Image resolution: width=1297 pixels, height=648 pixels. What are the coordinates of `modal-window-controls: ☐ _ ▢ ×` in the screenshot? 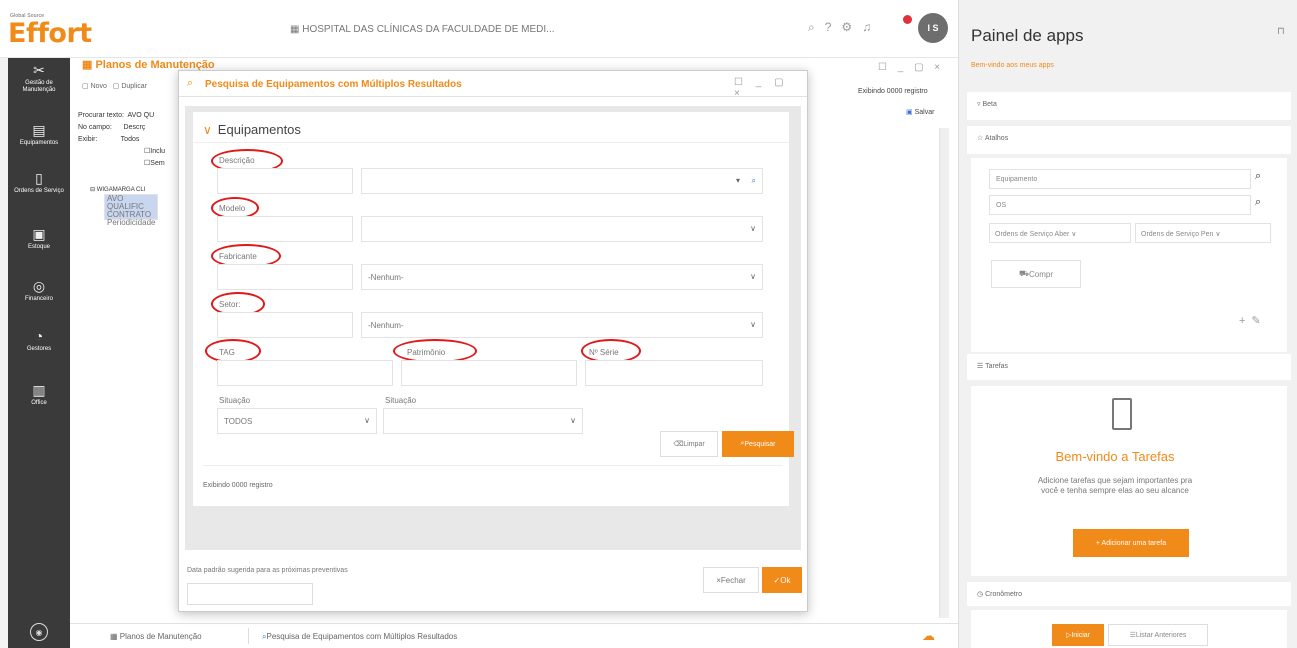 It's located at (770, 88).